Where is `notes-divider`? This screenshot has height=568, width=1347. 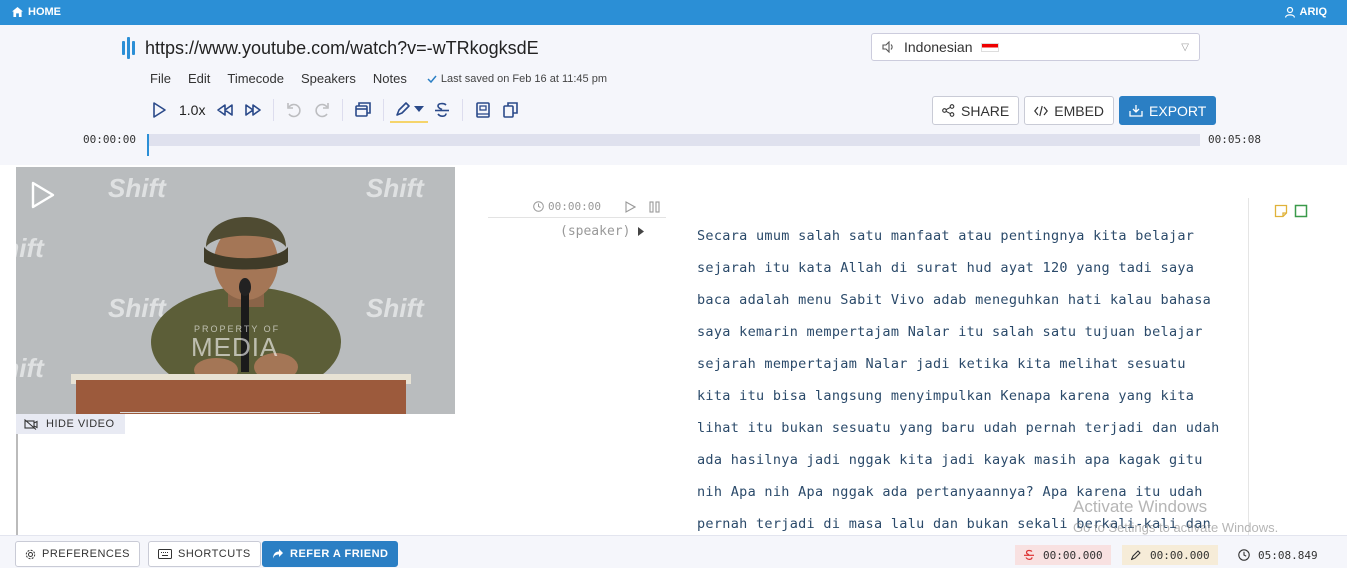 notes-divider is located at coordinates (1248, 366).